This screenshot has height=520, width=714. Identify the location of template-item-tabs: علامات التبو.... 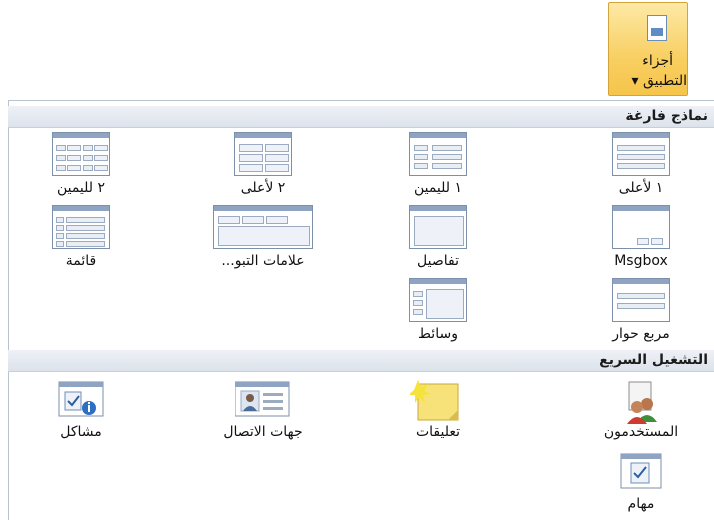
(263, 237).